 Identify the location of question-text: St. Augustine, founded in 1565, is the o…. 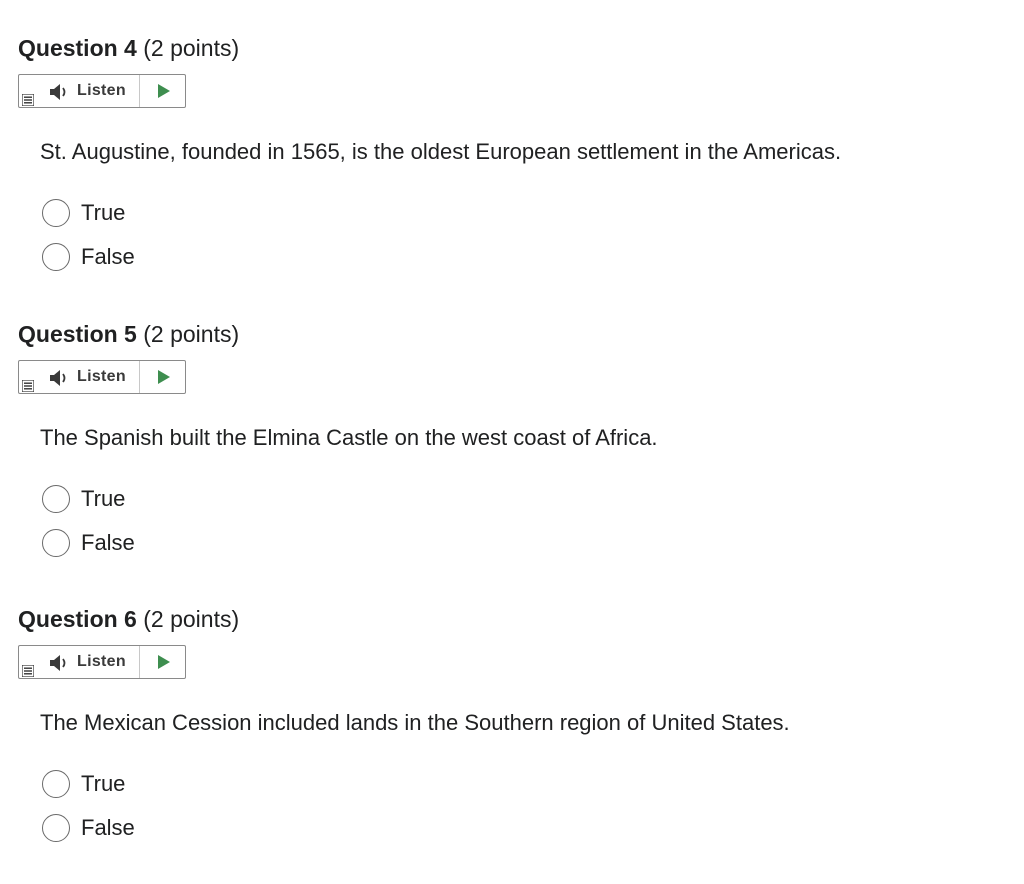
(441, 151).